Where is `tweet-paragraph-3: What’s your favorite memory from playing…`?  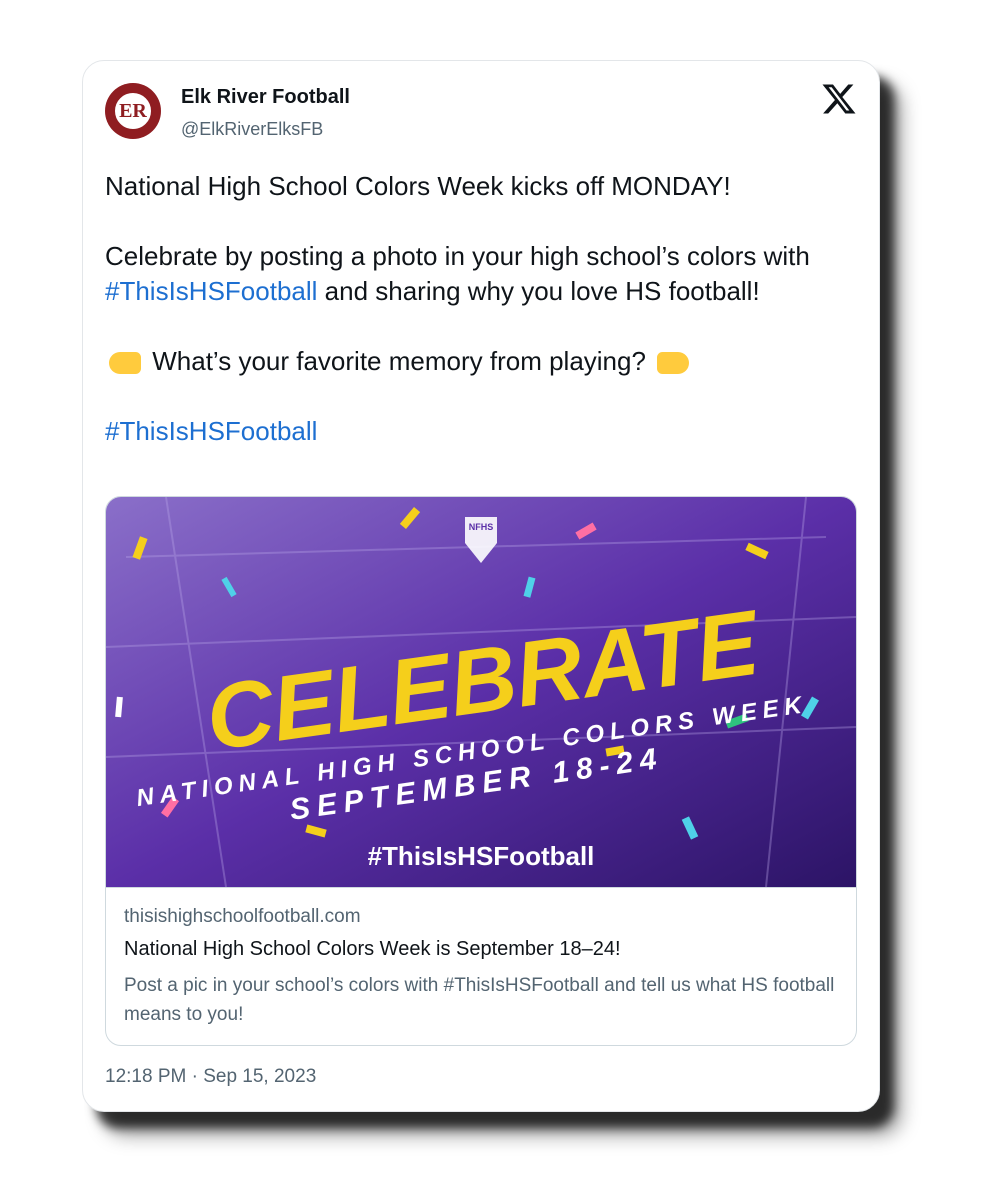 tweet-paragraph-3: What’s your favorite memory from playing… is located at coordinates (481, 361).